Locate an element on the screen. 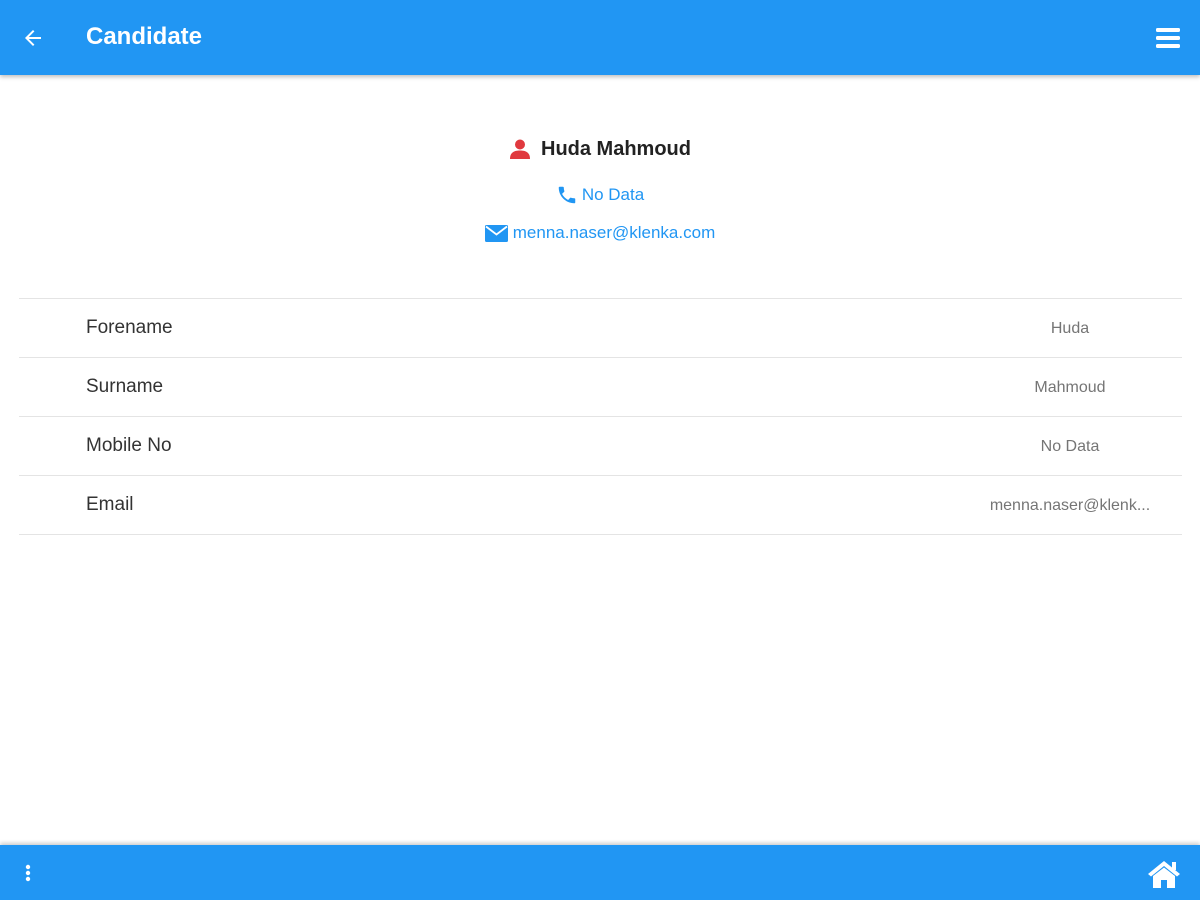  hamburger-menu-icon is located at coordinates (1168, 38).